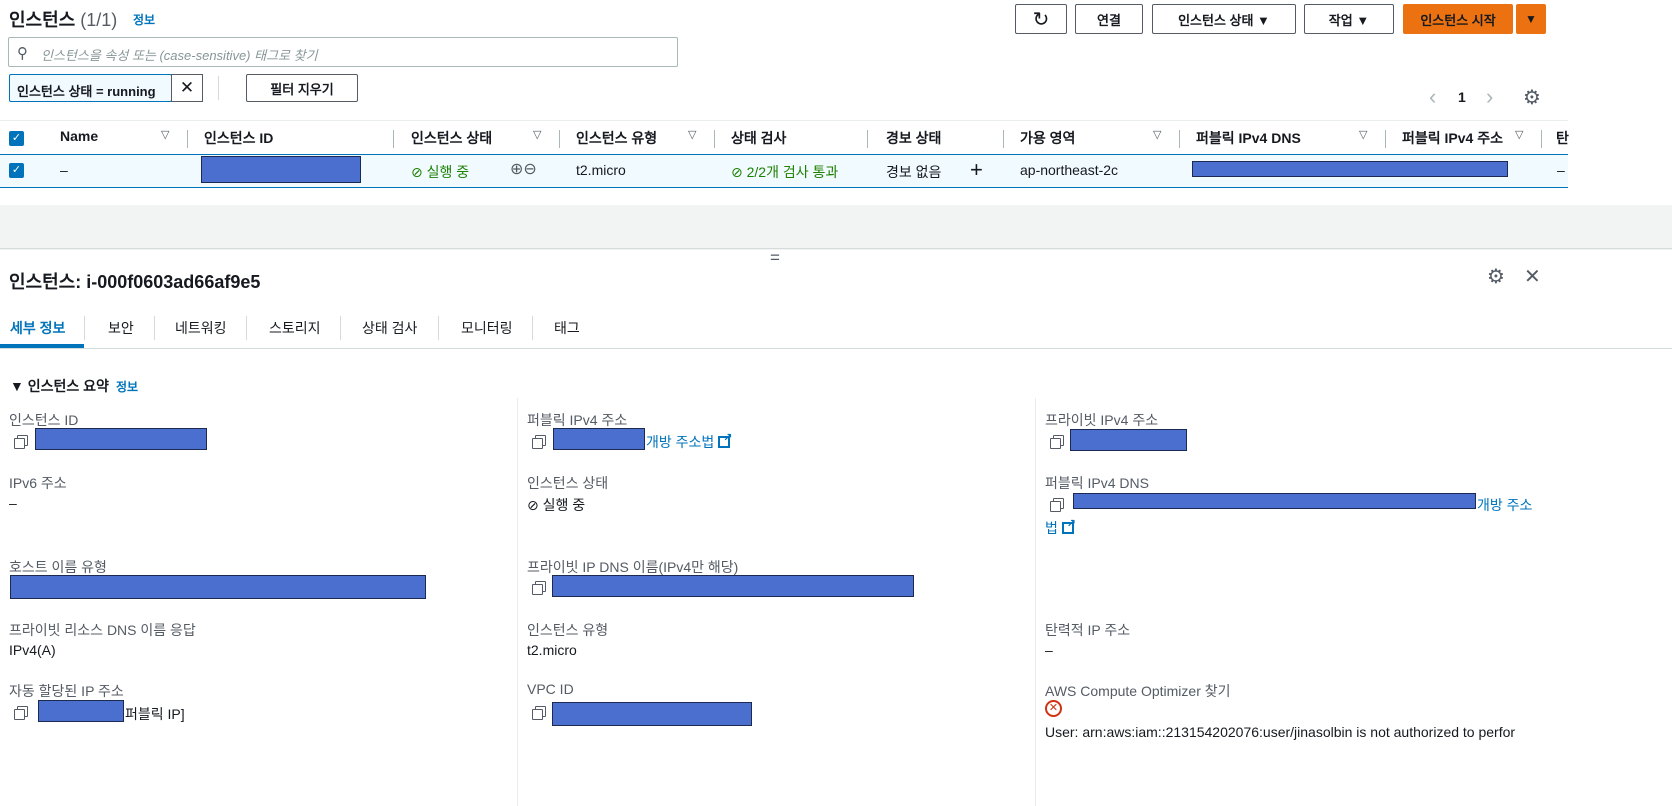 The width and height of the screenshot is (1672, 806). I want to click on label-private-ip: 프라이빗 IPv4 주소, so click(1102, 420).